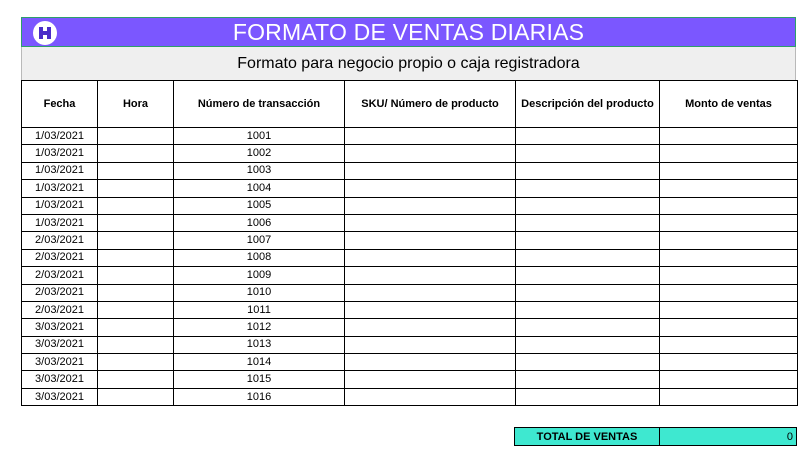 This screenshot has height=465, width=812. I want to click on cell-transaccion: 1001, so click(259, 136).